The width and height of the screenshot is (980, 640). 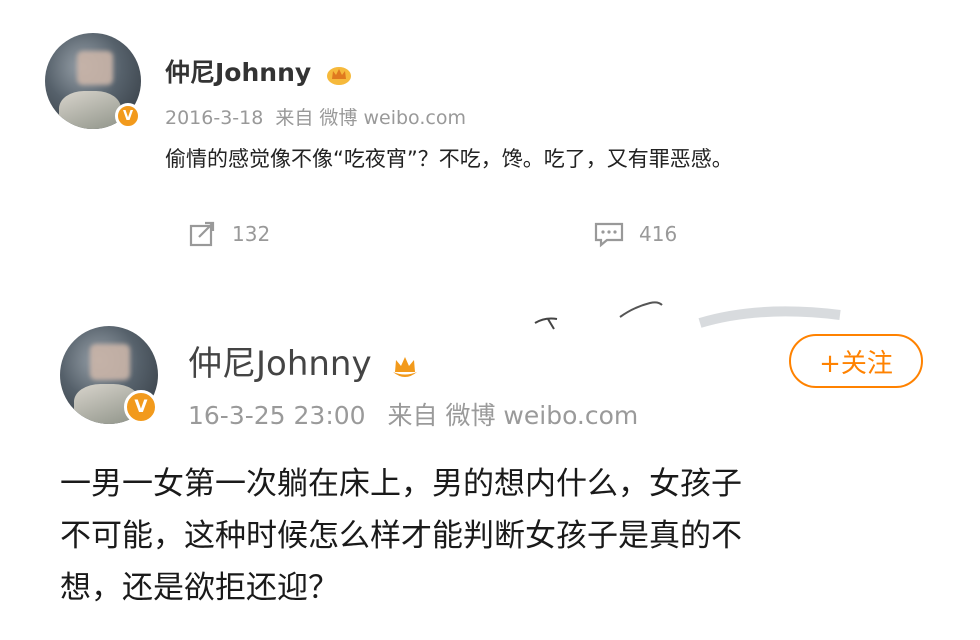 I want to click on post-date: 2016-3-18, so click(x=214, y=118).